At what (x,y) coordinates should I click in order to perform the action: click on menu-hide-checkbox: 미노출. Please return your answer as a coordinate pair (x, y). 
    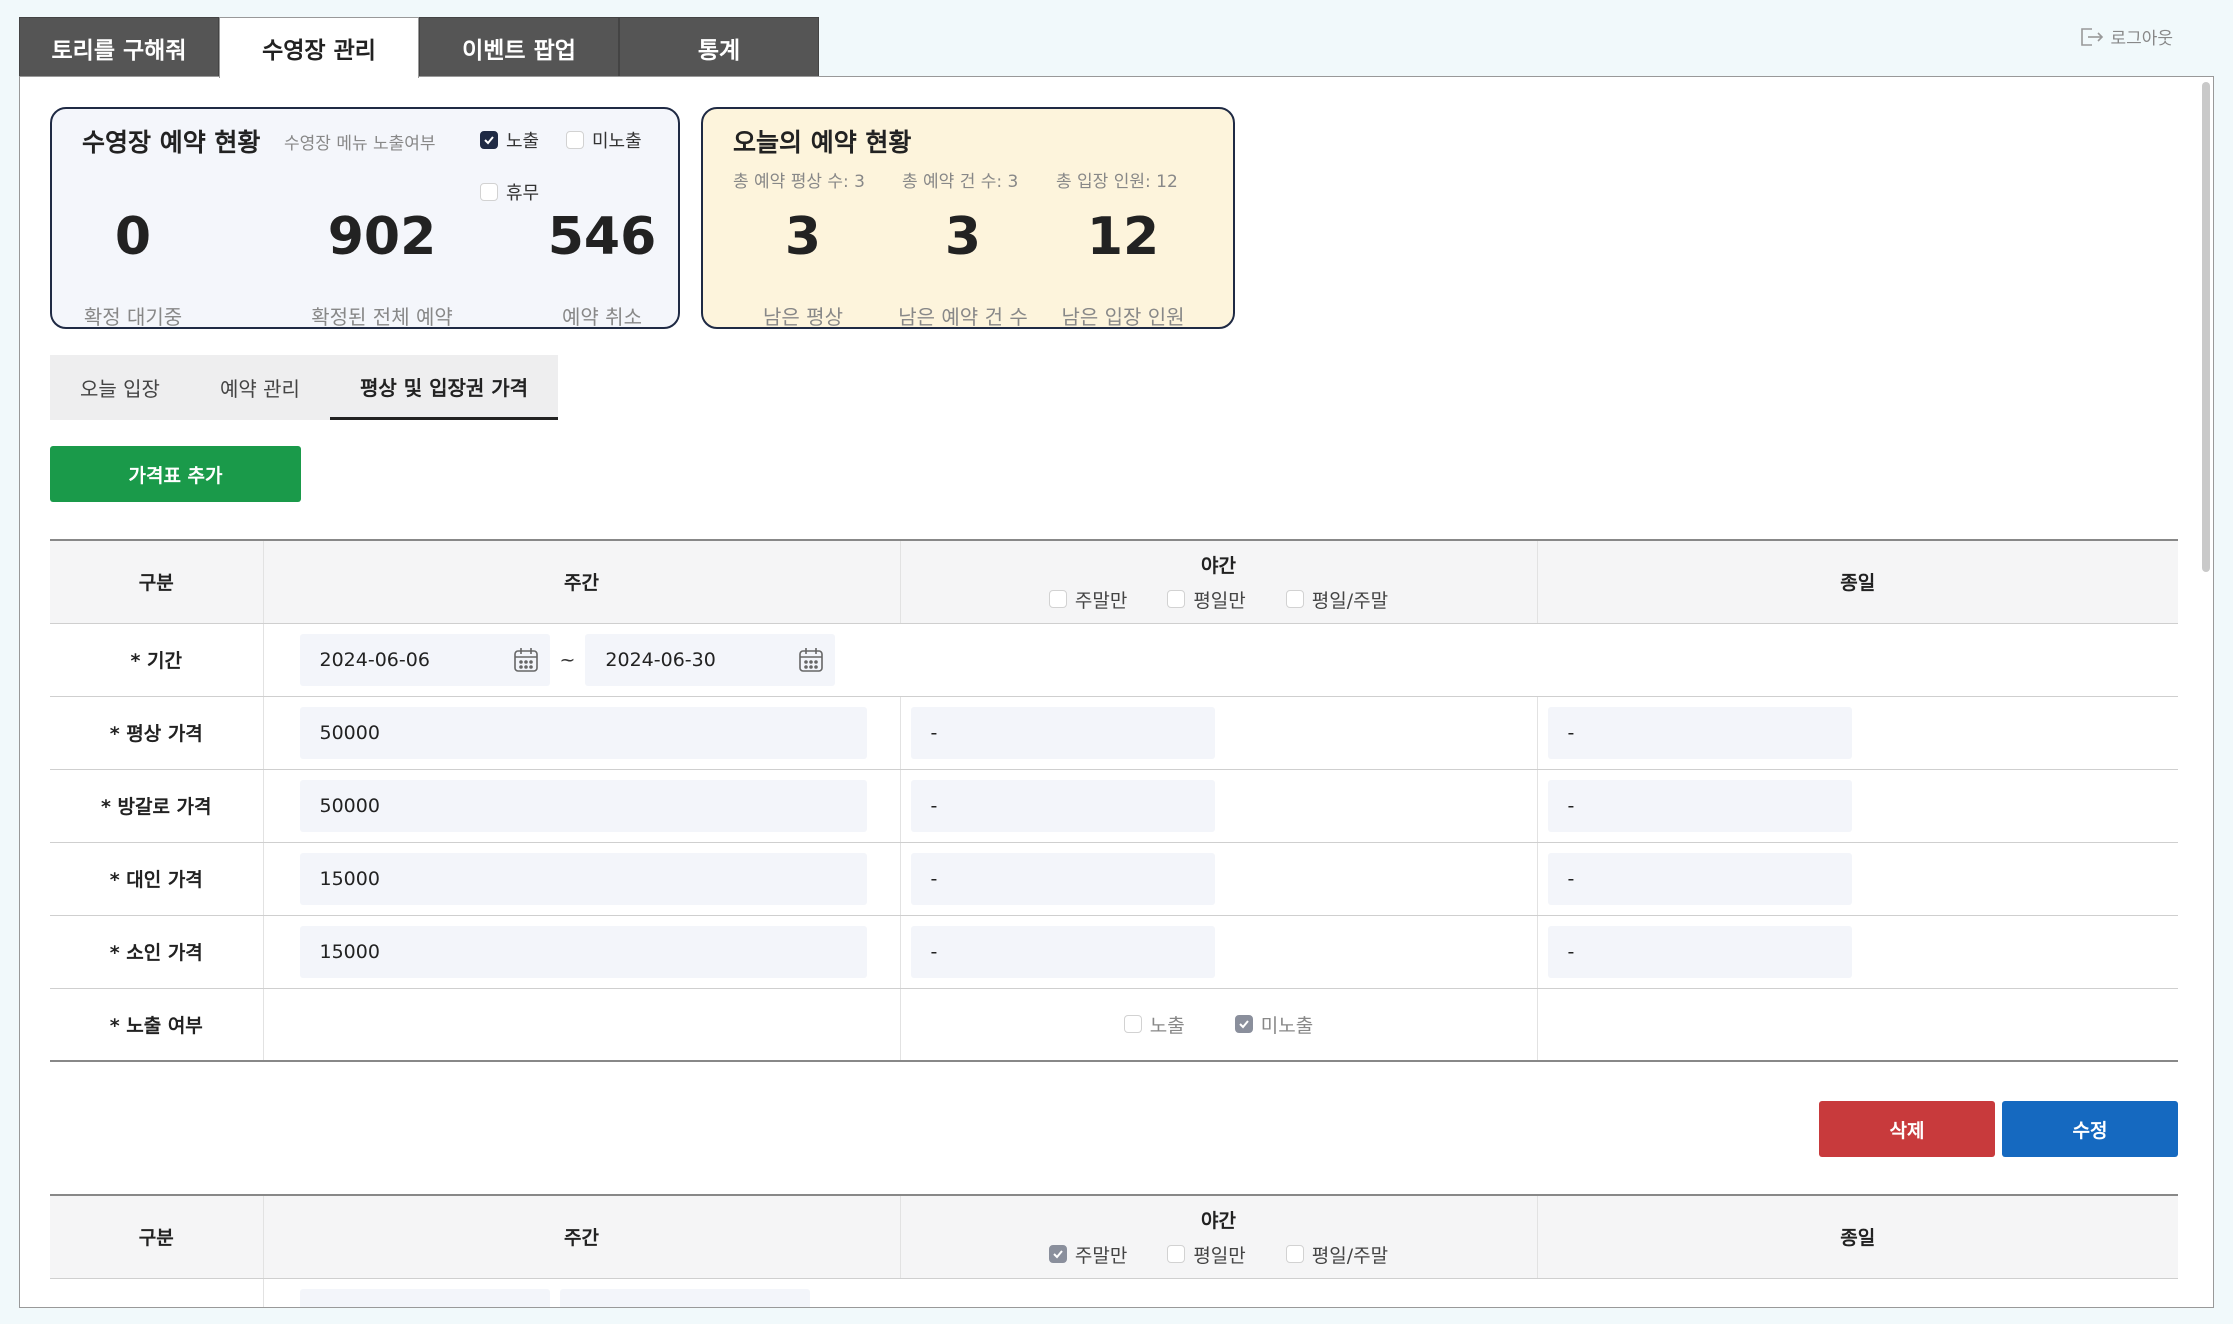
    Looking at the image, I should click on (604, 140).